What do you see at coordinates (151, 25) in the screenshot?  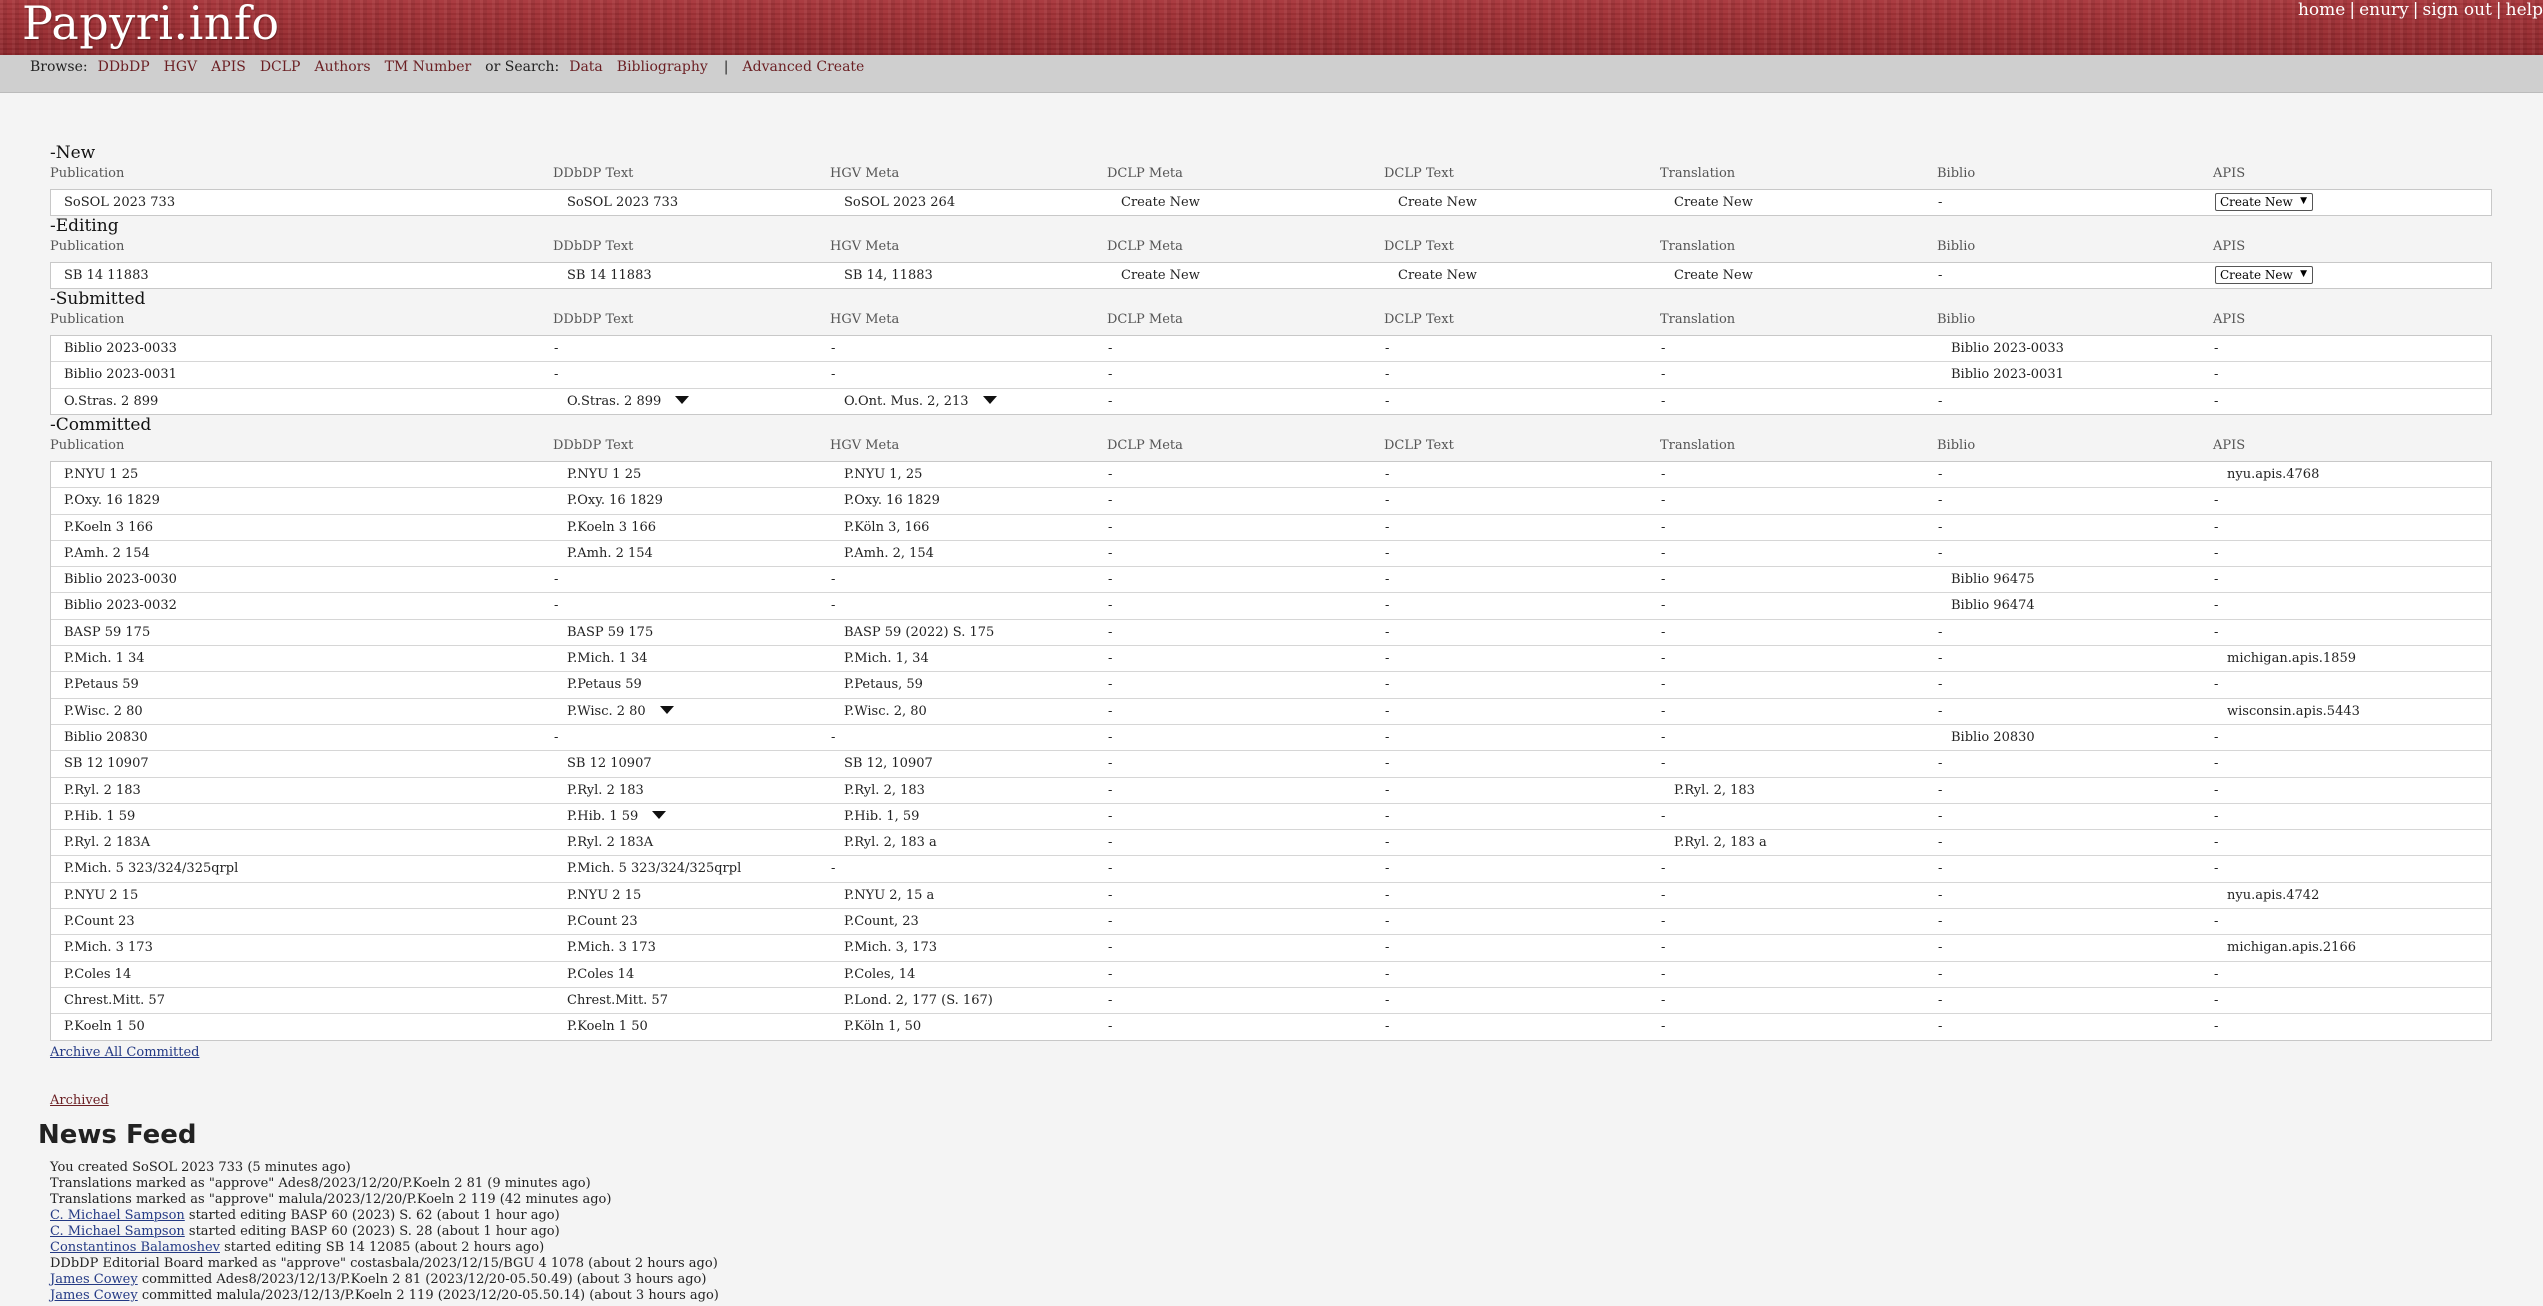 I see `site-logo: Papyri.info` at bounding box center [151, 25].